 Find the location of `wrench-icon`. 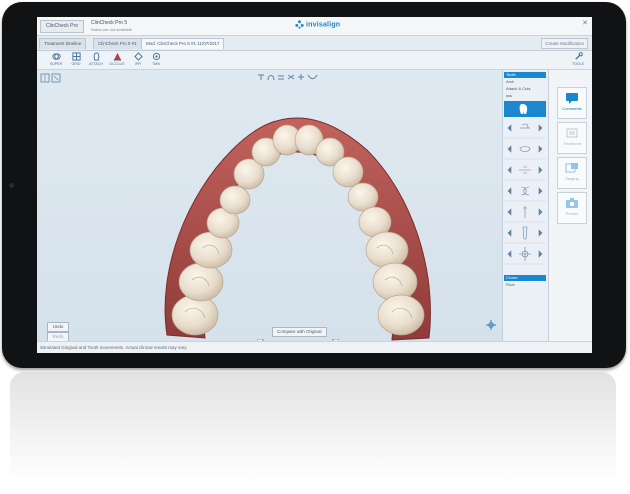

wrench-icon is located at coordinates (578, 56).